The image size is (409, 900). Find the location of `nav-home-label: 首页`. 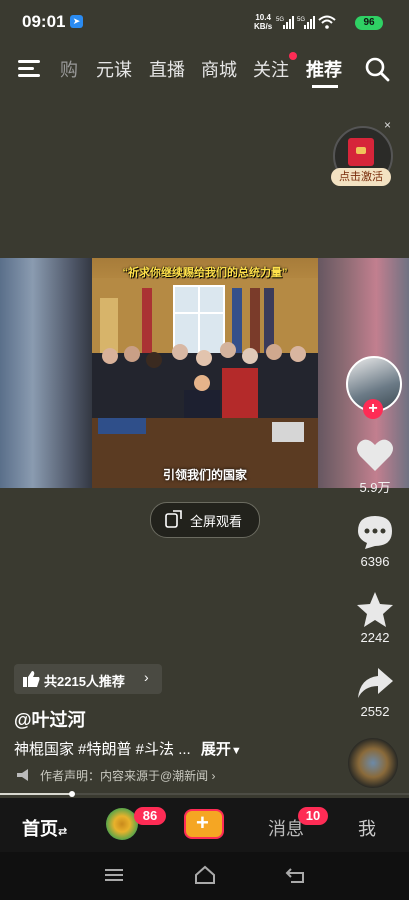

nav-home-label: 首页 is located at coordinates (40, 829).